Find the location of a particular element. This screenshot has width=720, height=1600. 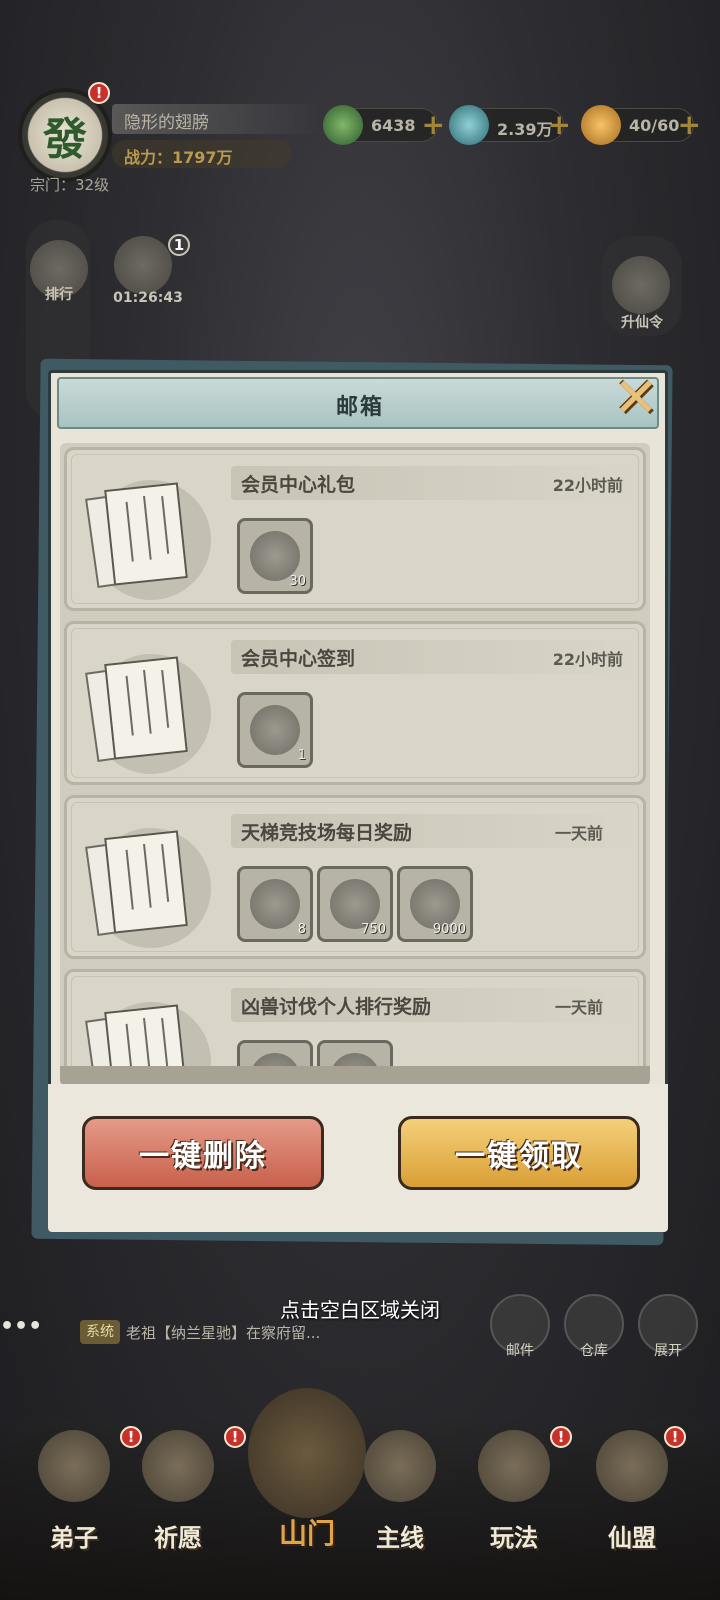

nav-label: 仙盟 is located at coordinates (632, 1538).